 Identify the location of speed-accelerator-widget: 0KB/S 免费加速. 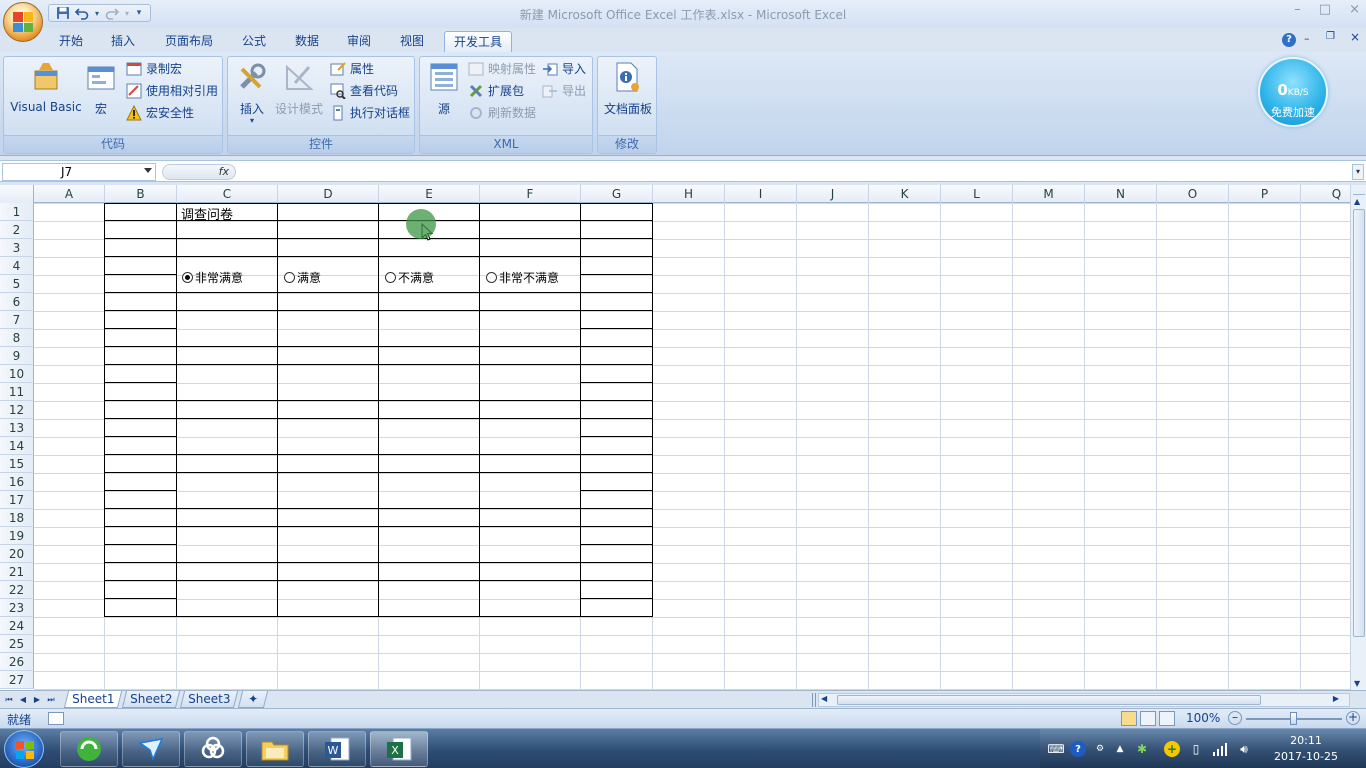
(1293, 92).